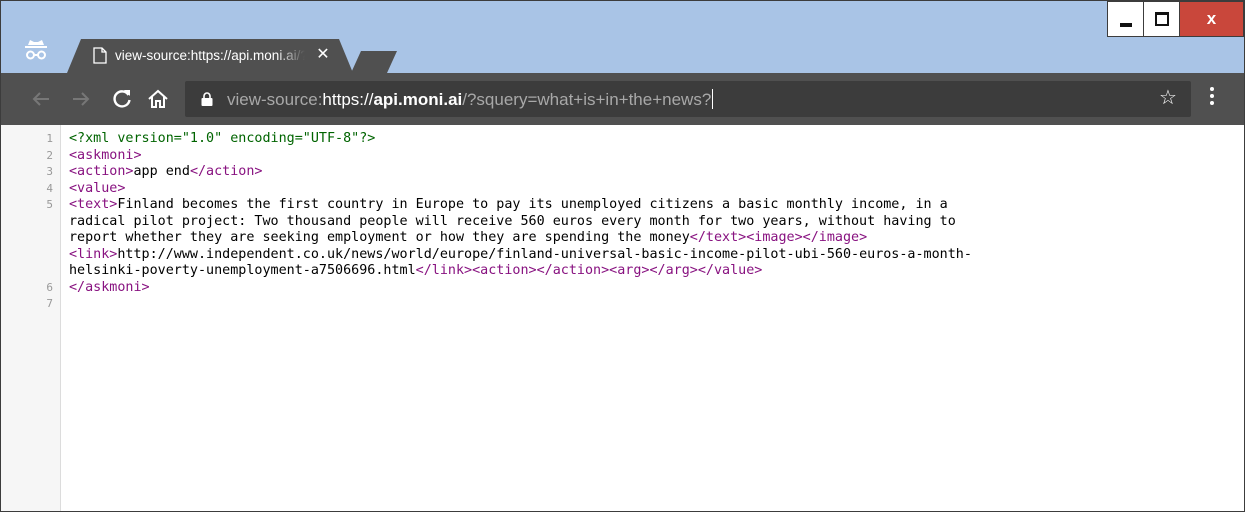  Describe the element at coordinates (49, 287) in the screenshot. I see `line-number: 6` at that location.